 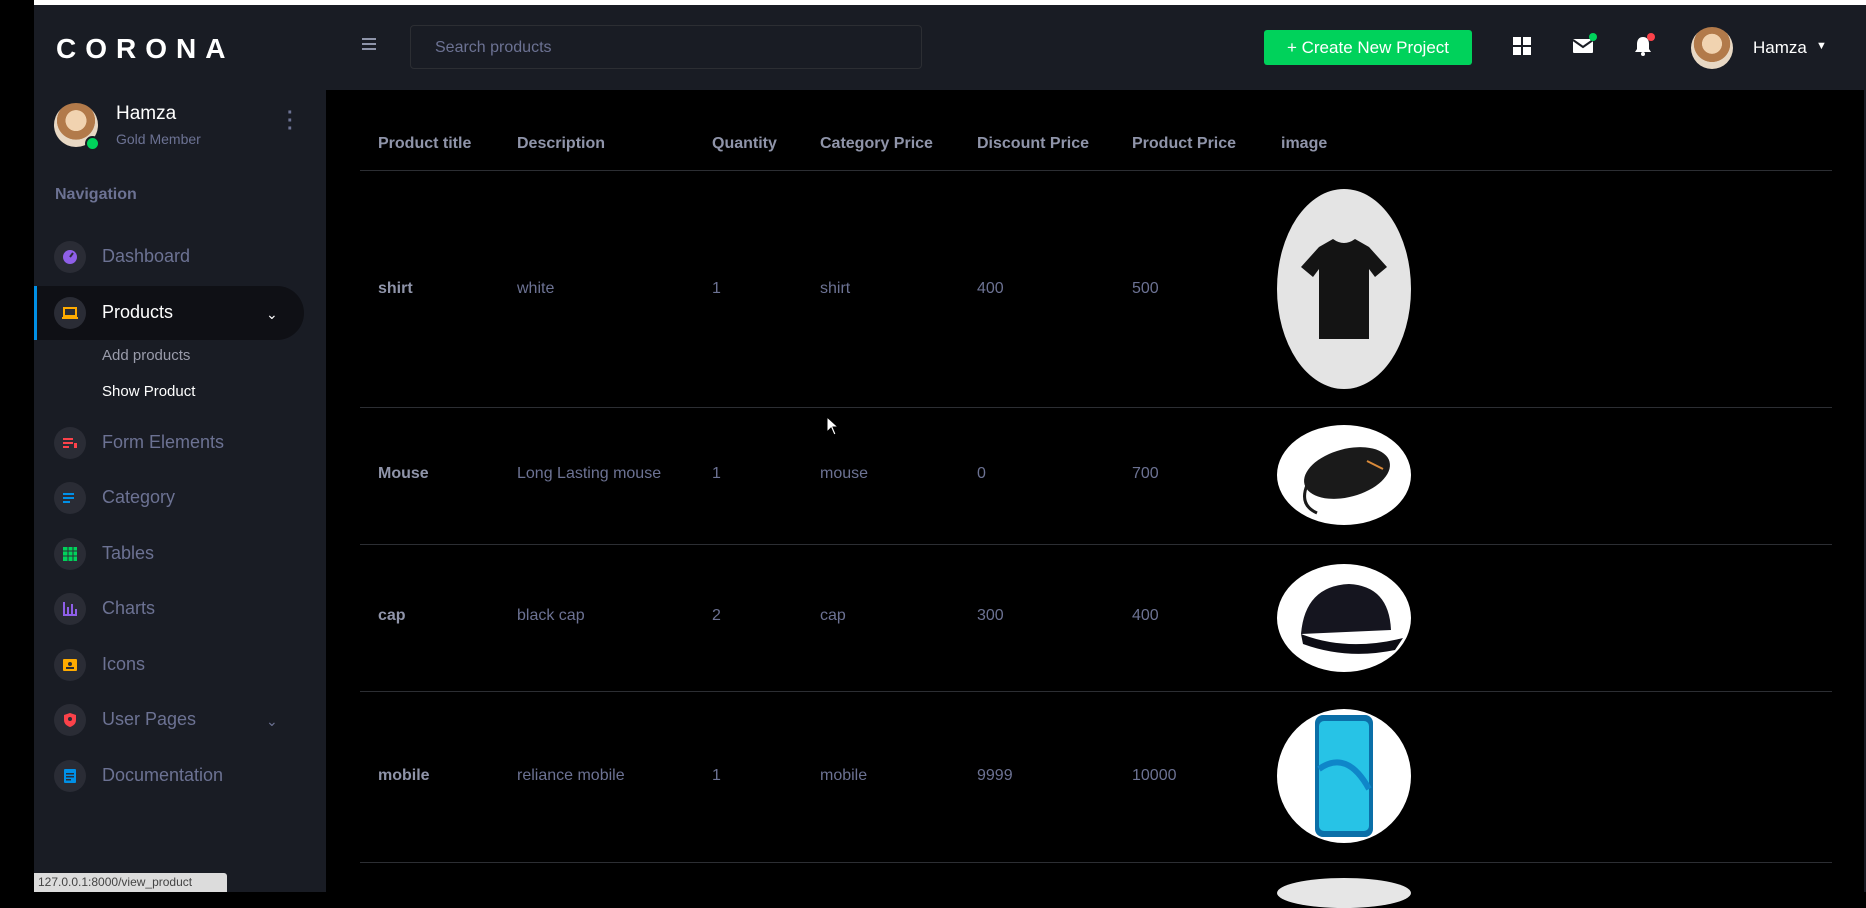 I want to click on sidebar-item-documentation: Documentation, so click(x=169, y=776).